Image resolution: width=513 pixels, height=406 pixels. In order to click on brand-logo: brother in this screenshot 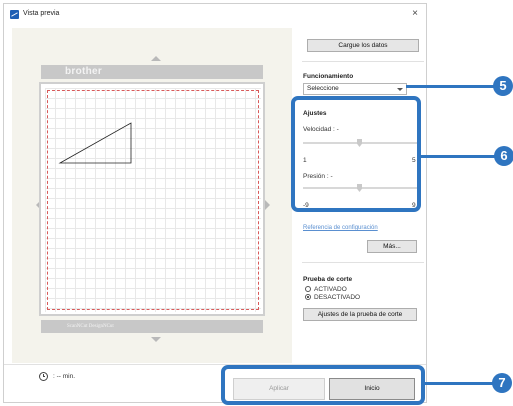, I will do `click(84, 71)`.